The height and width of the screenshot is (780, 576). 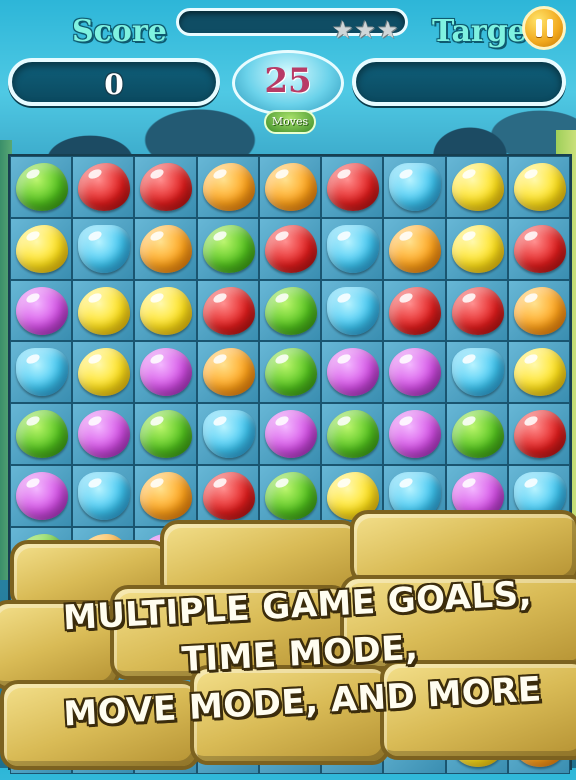 I want to click on score-value: 0, so click(x=114, y=84).